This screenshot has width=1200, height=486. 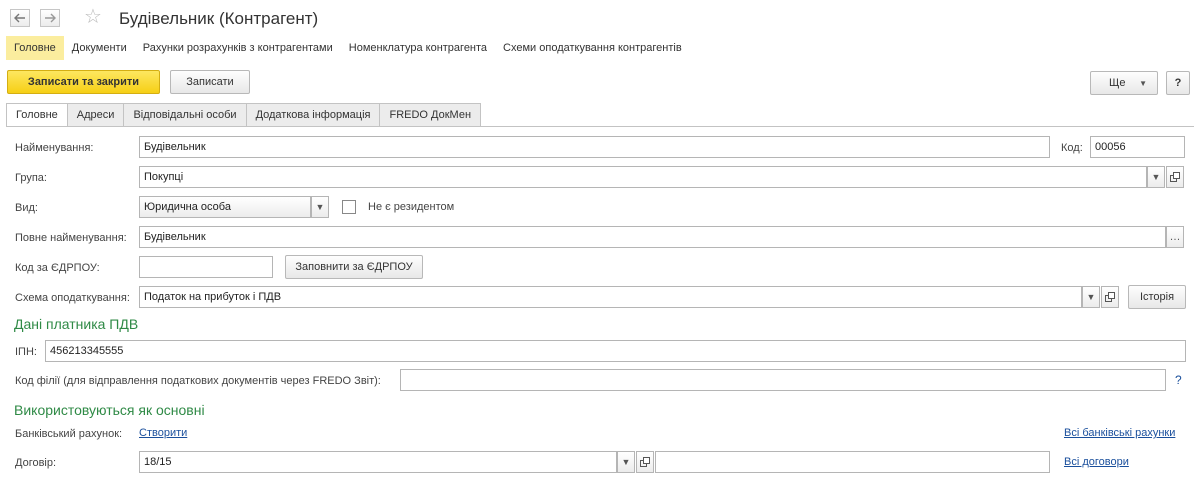 I want to click on save-and-close-button: Записати та закрити, so click(x=83, y=82).